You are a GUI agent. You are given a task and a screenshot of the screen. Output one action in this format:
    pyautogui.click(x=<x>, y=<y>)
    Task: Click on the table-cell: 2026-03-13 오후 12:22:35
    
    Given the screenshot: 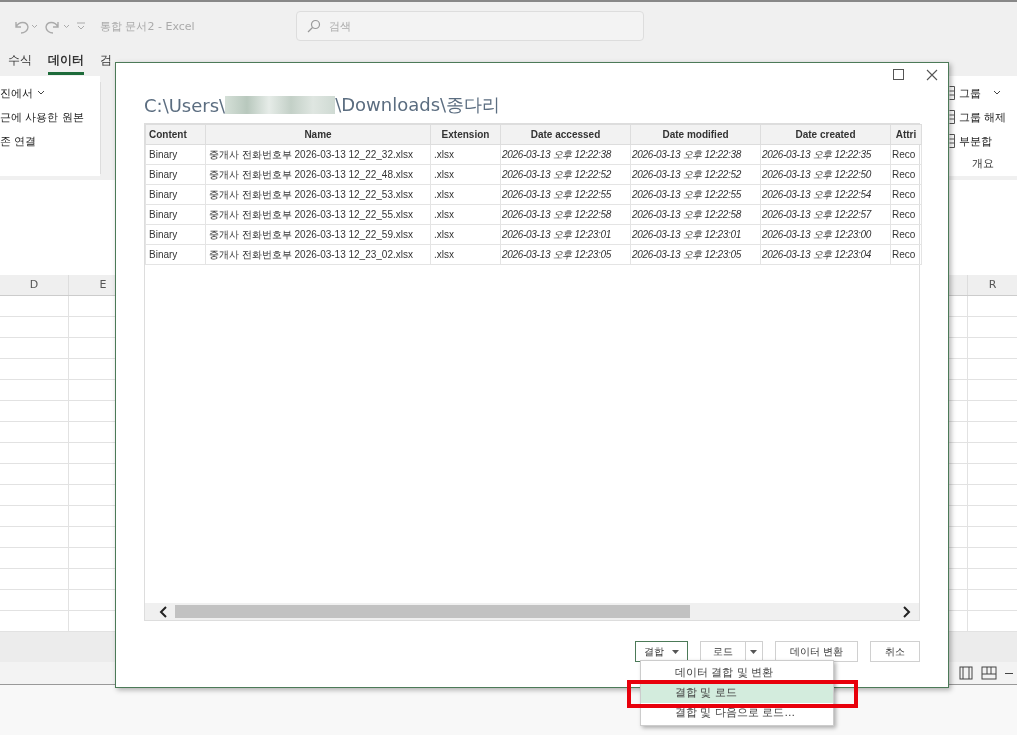 What is the action you would take?
    pyautogui.click(x=825, y=154)
    